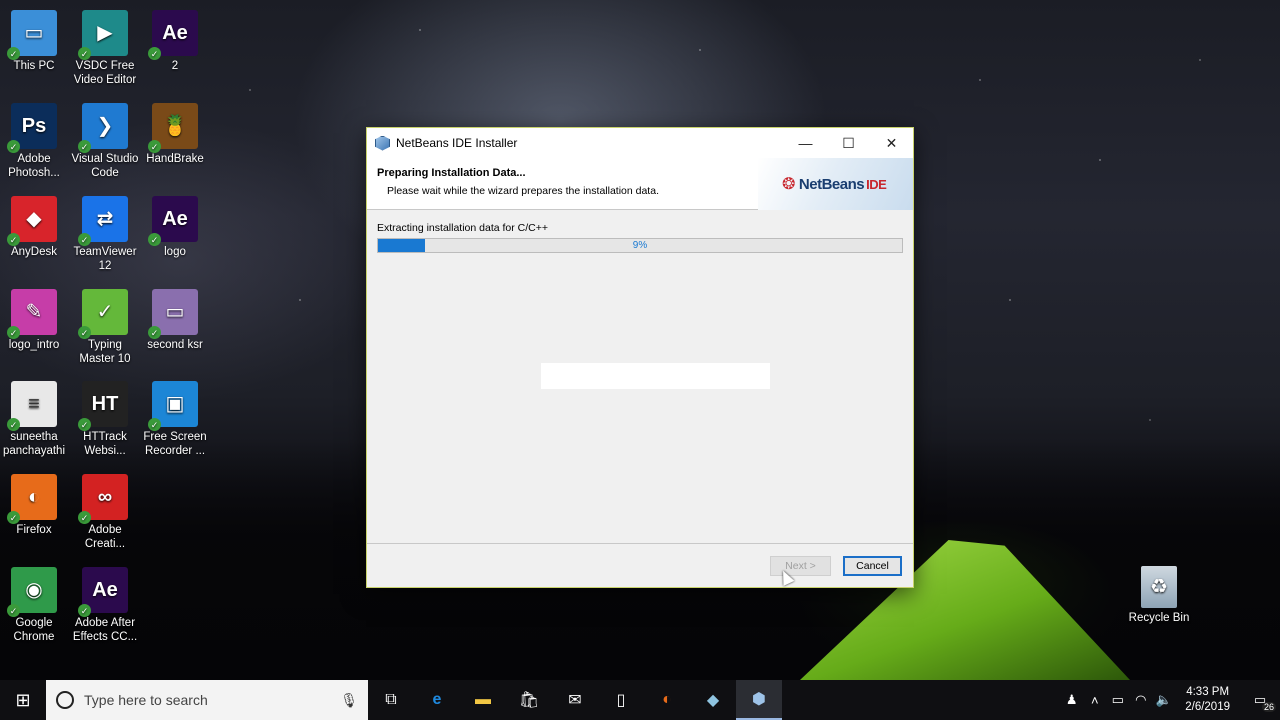  What do you see at coordinates (1117, 700) in the screenshot?
I see `battery-icon: ▭` at bounding box center [1117, 700].